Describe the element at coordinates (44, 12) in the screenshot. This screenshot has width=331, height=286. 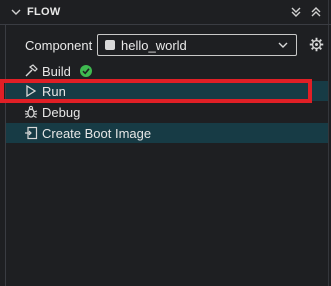
I see `panel-title: FLOW` at that location.